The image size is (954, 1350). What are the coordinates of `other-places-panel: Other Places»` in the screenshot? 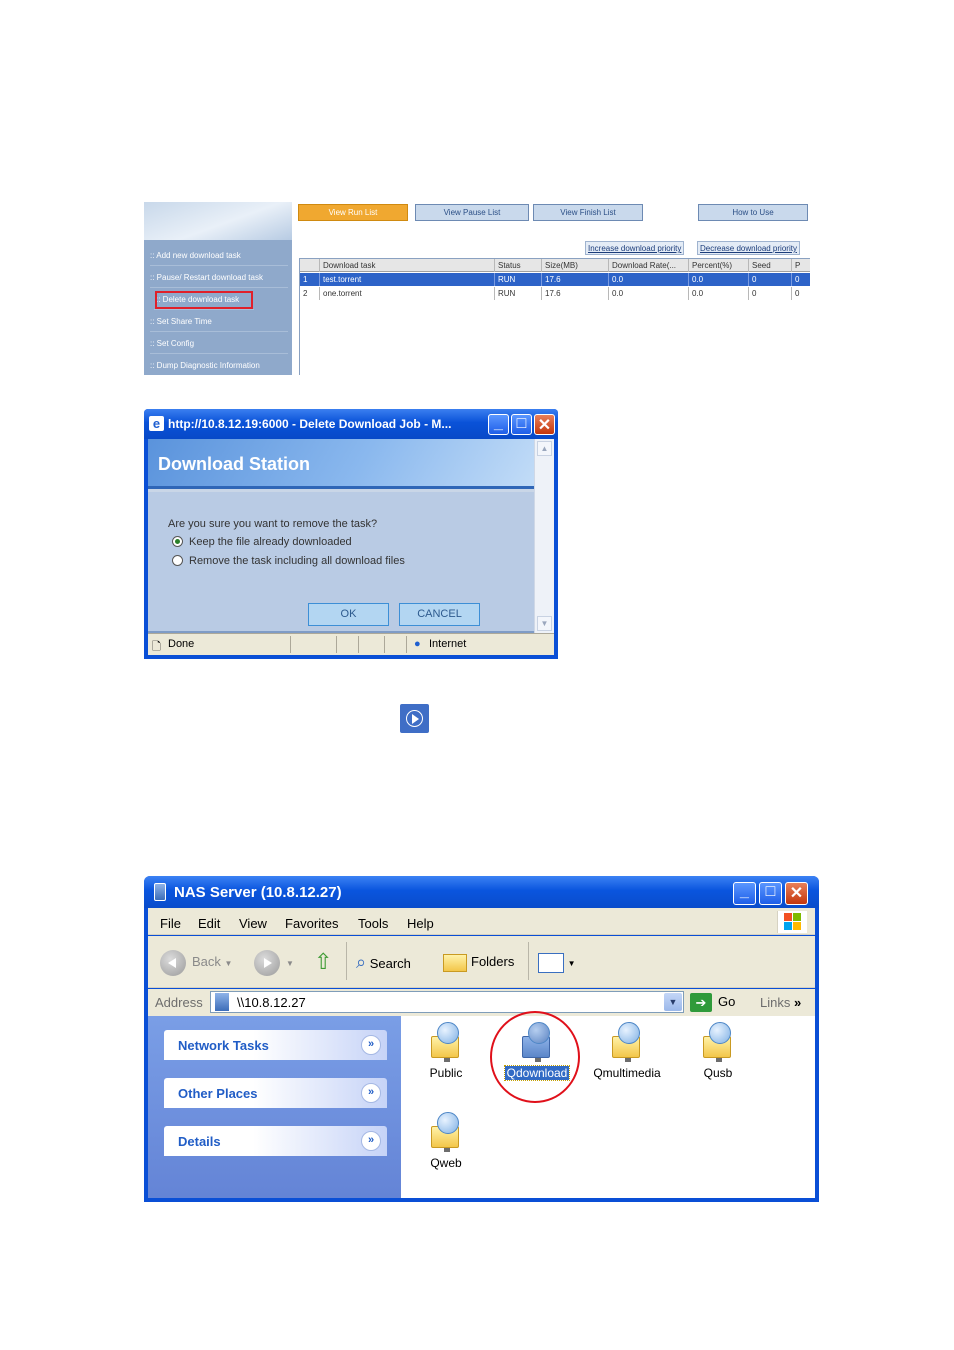 It's located at (275, 1093).